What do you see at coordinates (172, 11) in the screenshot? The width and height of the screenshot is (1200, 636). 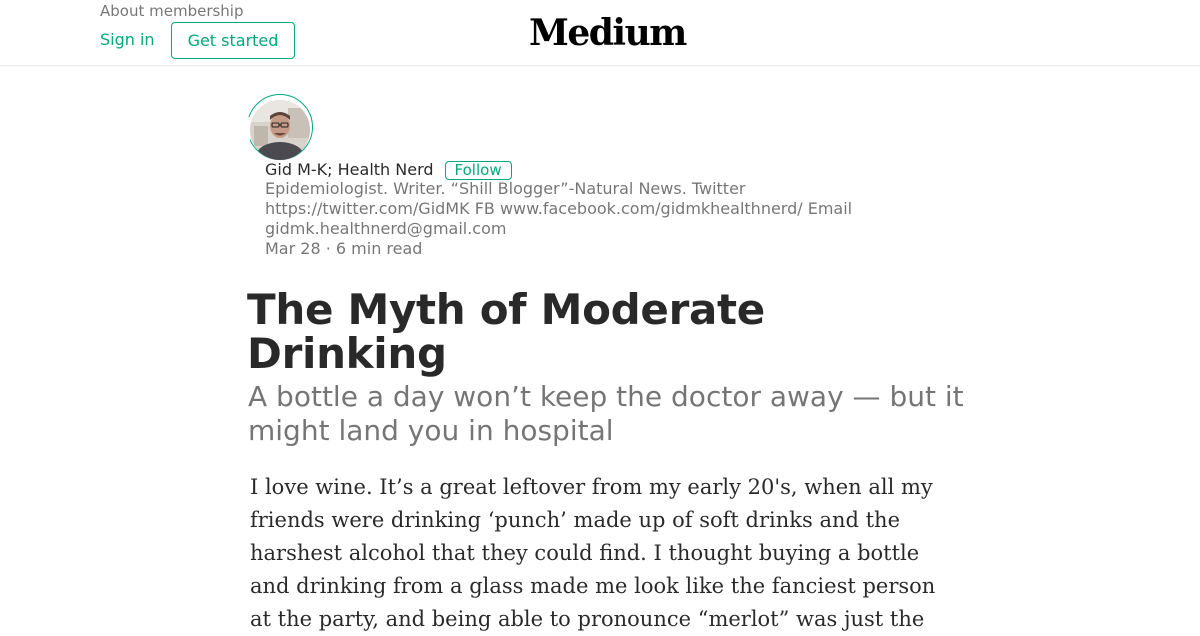 I see `about-membership-link: About membership` at bounding box center [172, 11].